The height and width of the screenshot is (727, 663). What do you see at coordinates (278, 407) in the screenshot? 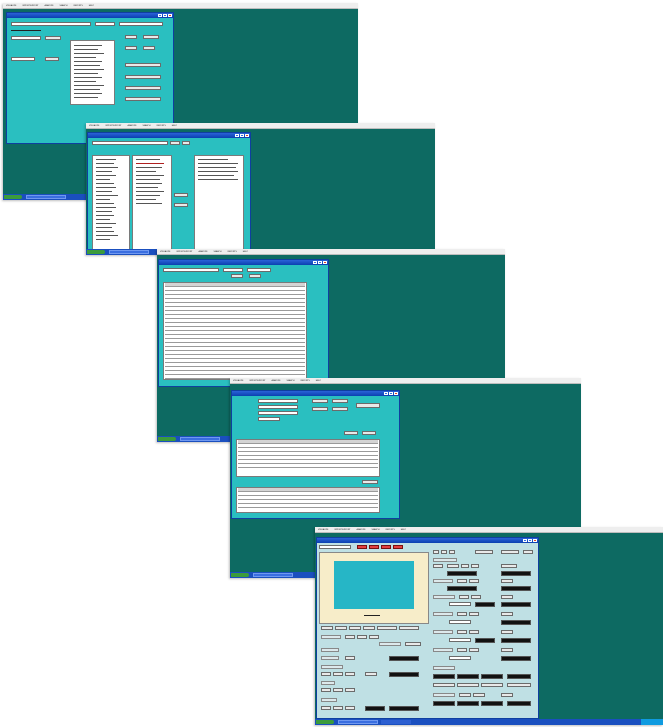
I see `record-name-field` at bounding box center [278, 407].